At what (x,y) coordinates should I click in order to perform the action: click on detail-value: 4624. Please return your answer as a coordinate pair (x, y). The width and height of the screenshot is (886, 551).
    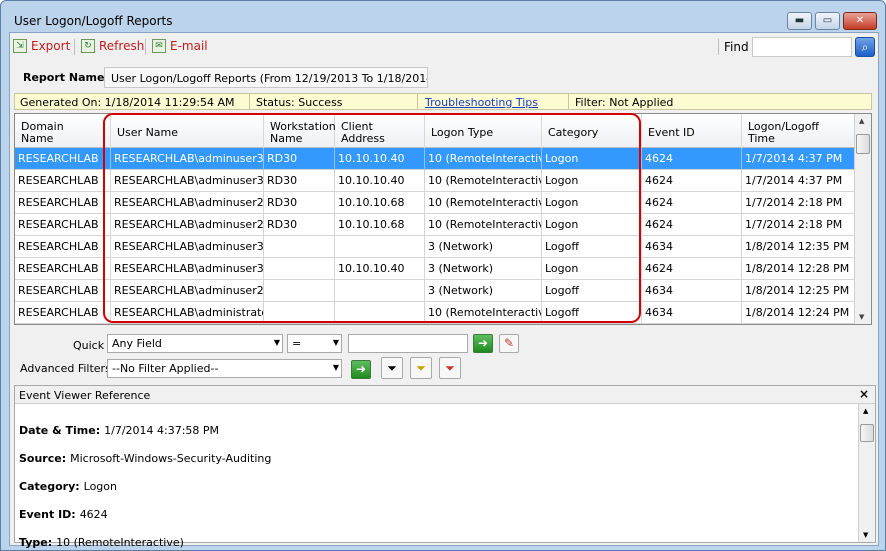
    Looking at the image, I should click on (93, 514).